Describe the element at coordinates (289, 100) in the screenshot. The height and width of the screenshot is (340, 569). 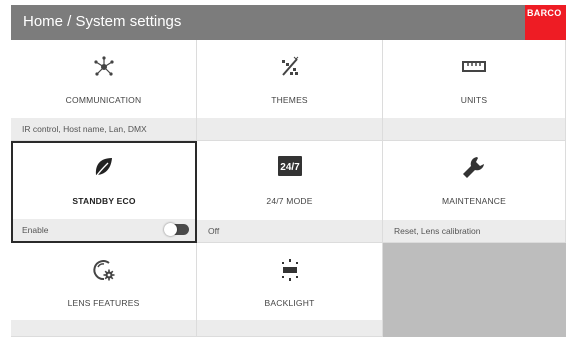
I see `tile-label: THEMES` at that location.